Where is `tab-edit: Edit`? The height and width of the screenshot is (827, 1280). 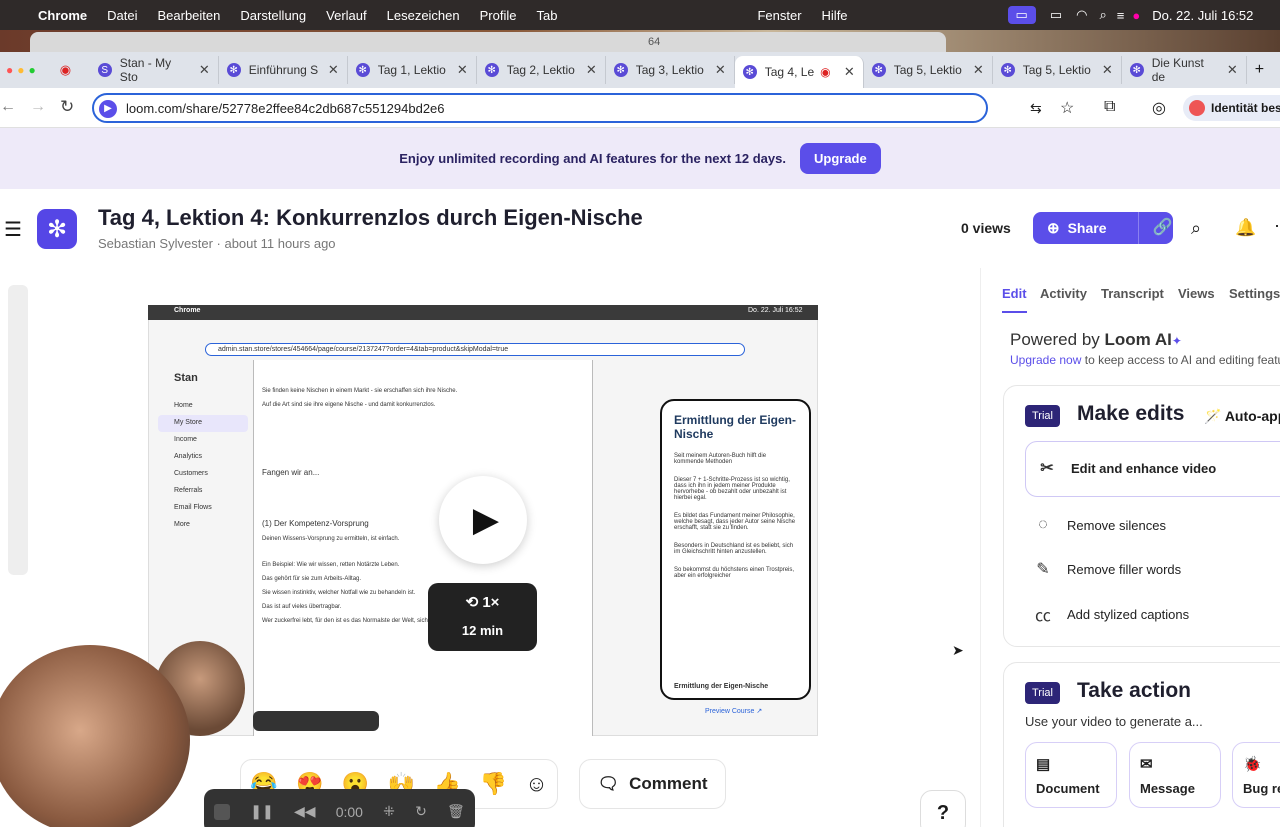 tab-edit: Edit is located at coordinates (1014, 293).